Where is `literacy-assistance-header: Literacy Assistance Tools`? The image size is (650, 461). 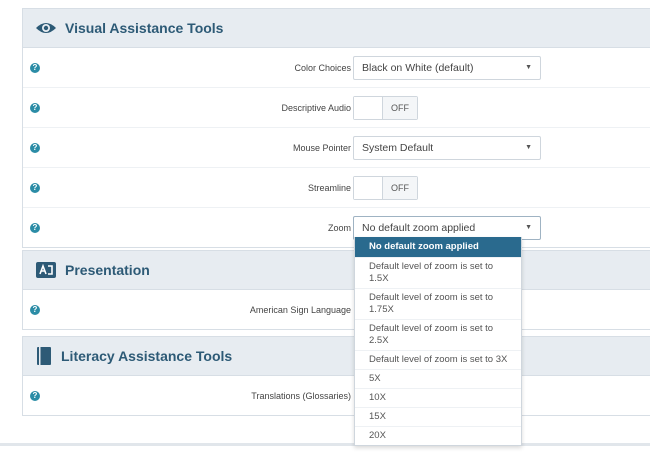
literacy-assistance-header: Literacy Assistance Tools is located at coordinates (336, 356).